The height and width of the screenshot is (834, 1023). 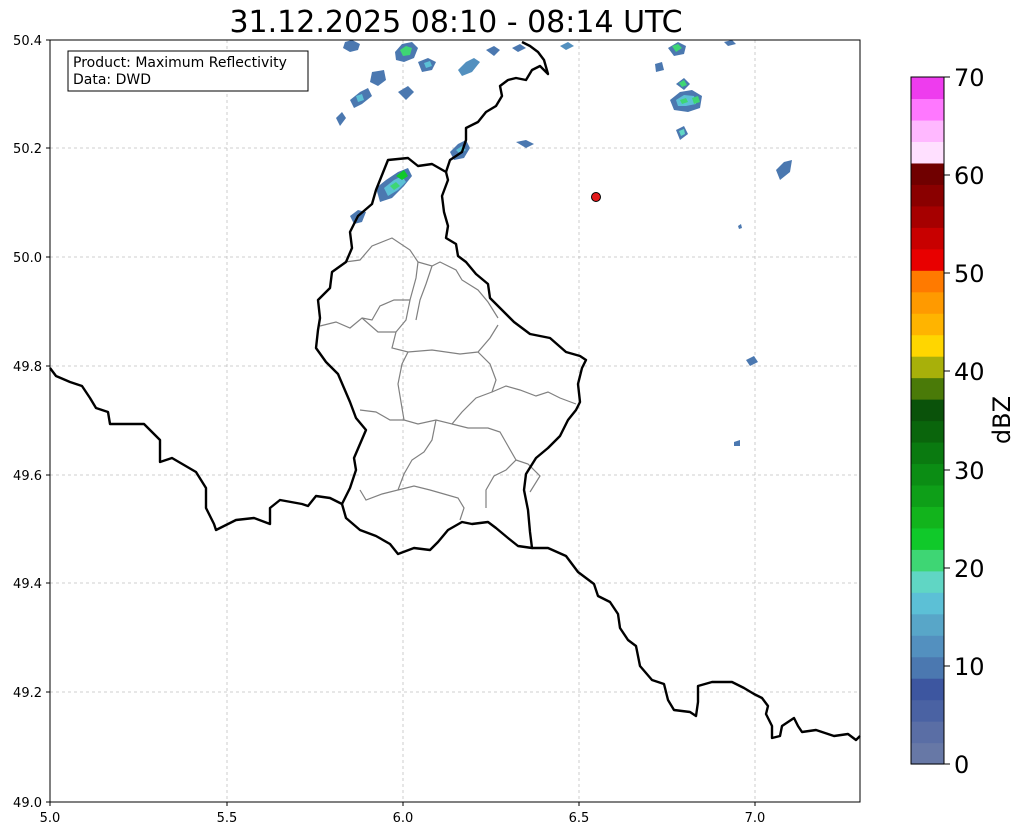 I want to click on y-tick-label: 49.4, so click(x=27, y=584).